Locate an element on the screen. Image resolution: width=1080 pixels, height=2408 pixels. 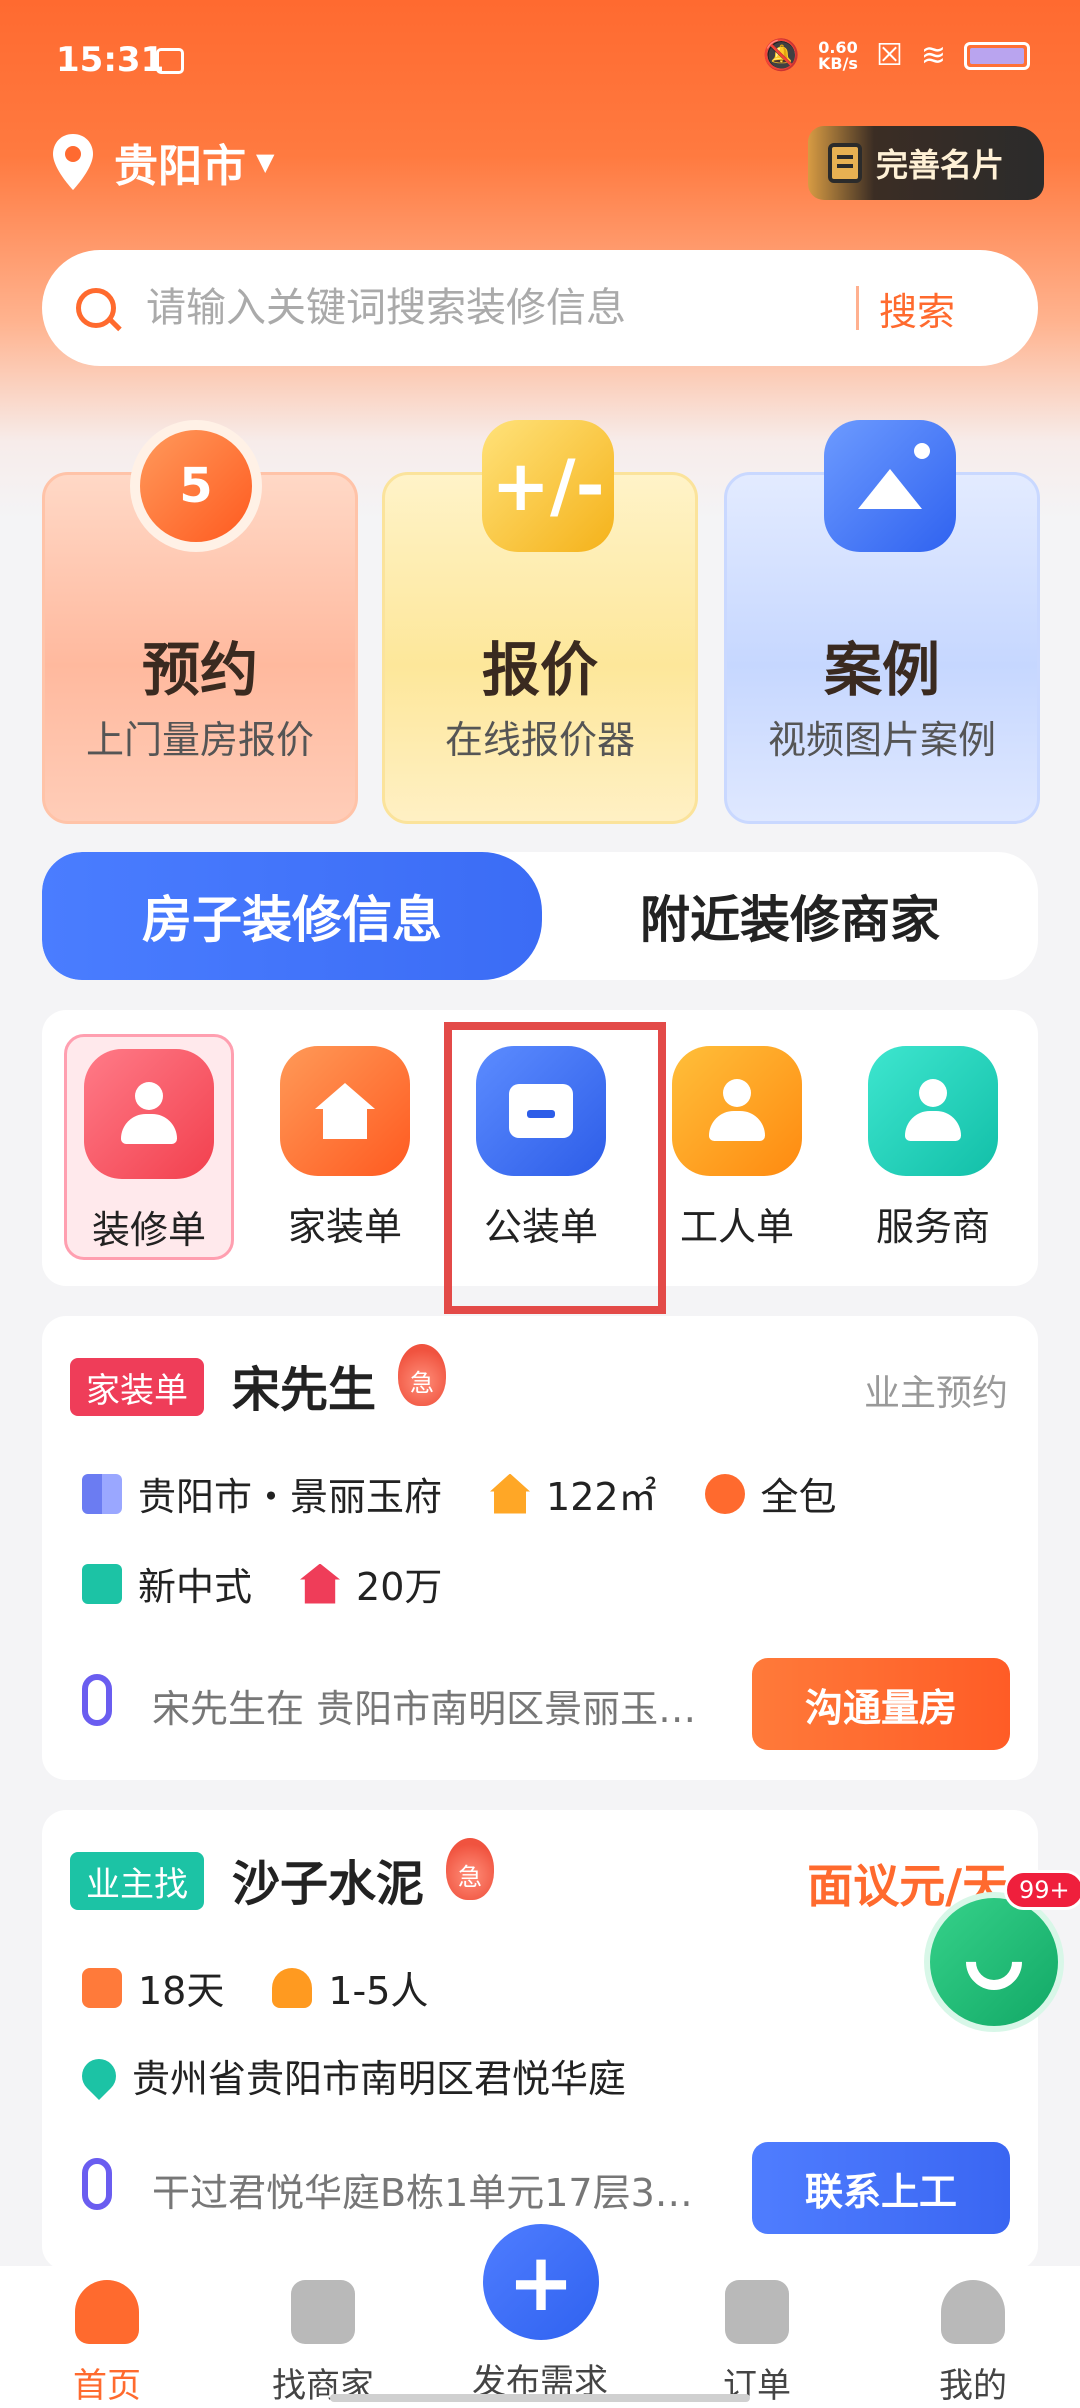
info-style: 新中式 is located at coordinates (167, 1583).